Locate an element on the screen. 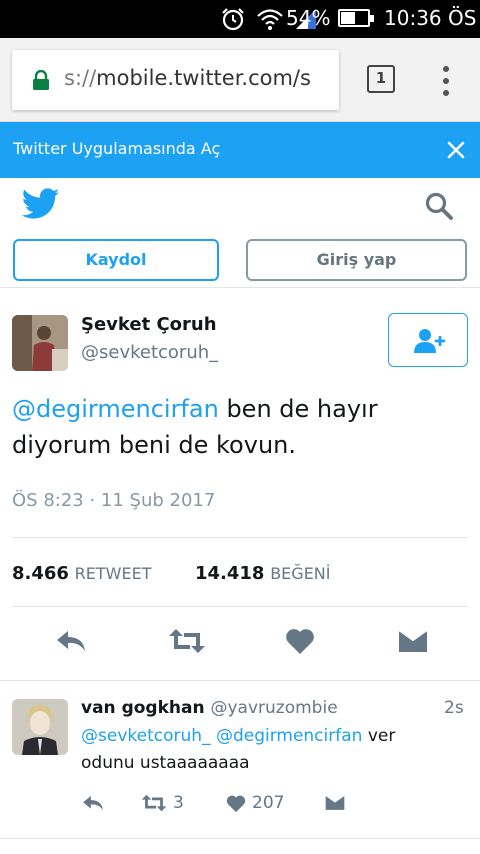 The width and height of the screenshot is (480, 854). reply-button is located at coordinates (93, 803).